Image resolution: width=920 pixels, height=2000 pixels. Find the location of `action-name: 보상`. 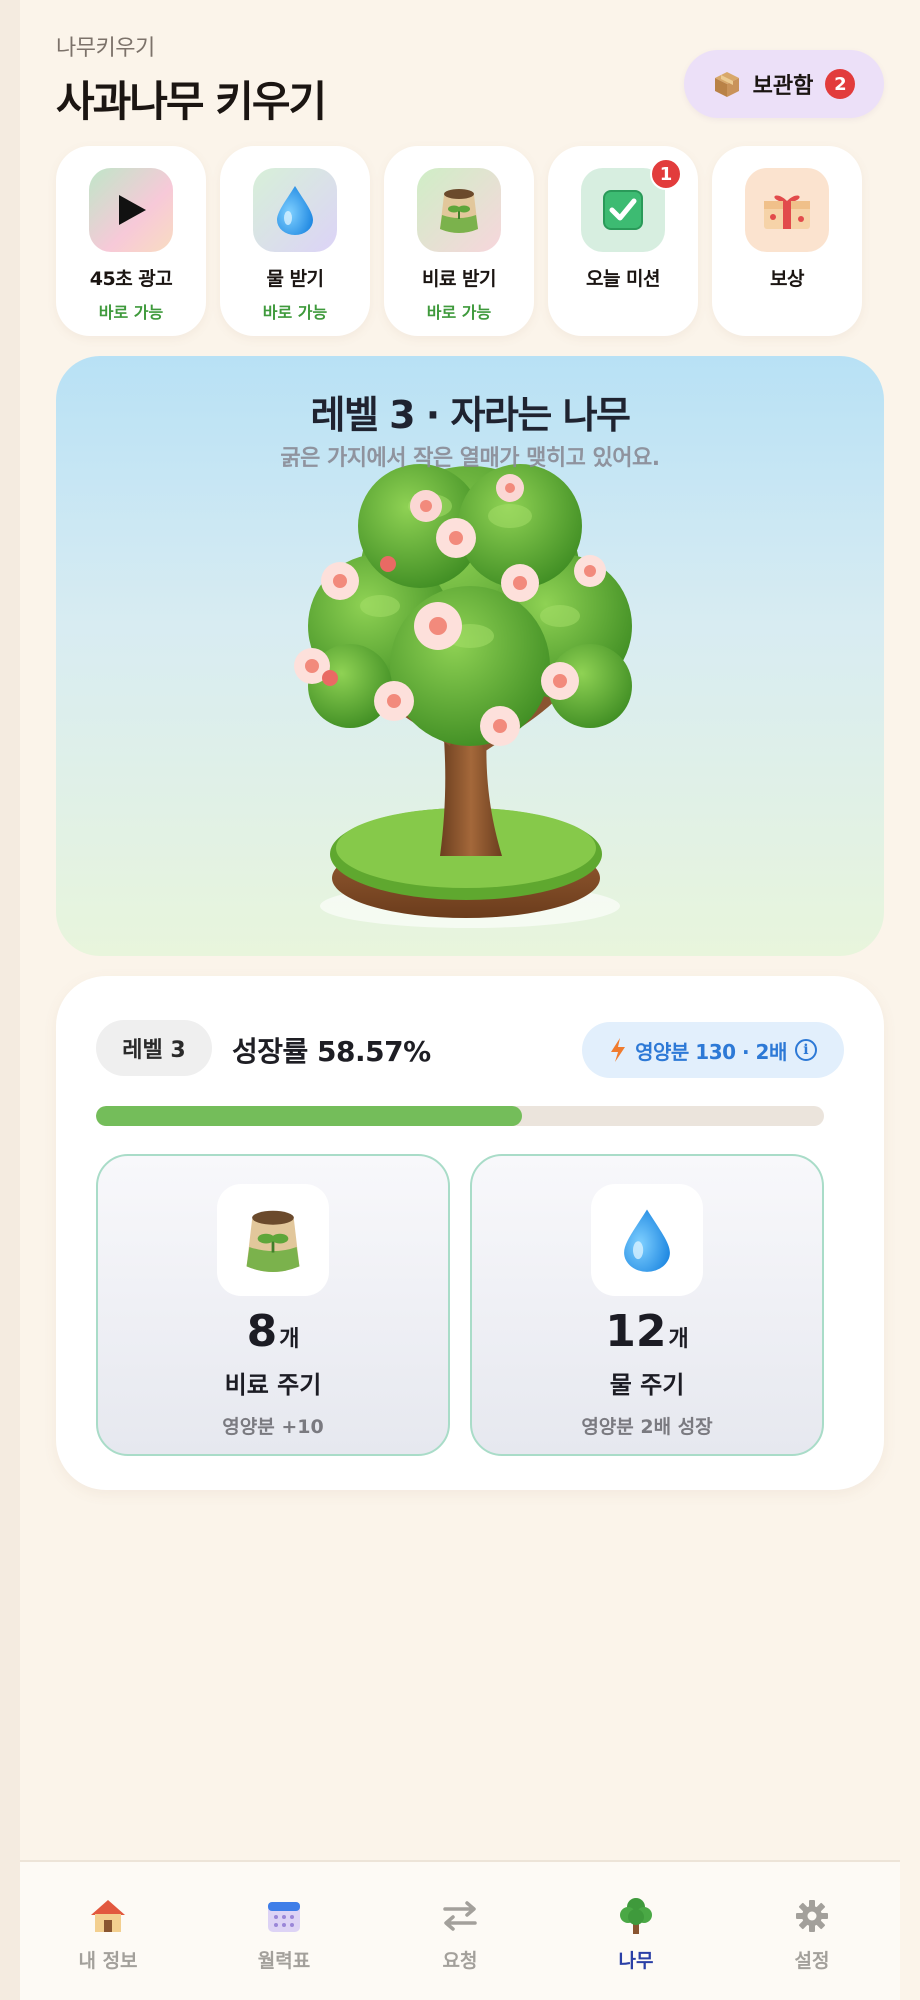

action-name: 보상 is located at coordinates (787, 279).